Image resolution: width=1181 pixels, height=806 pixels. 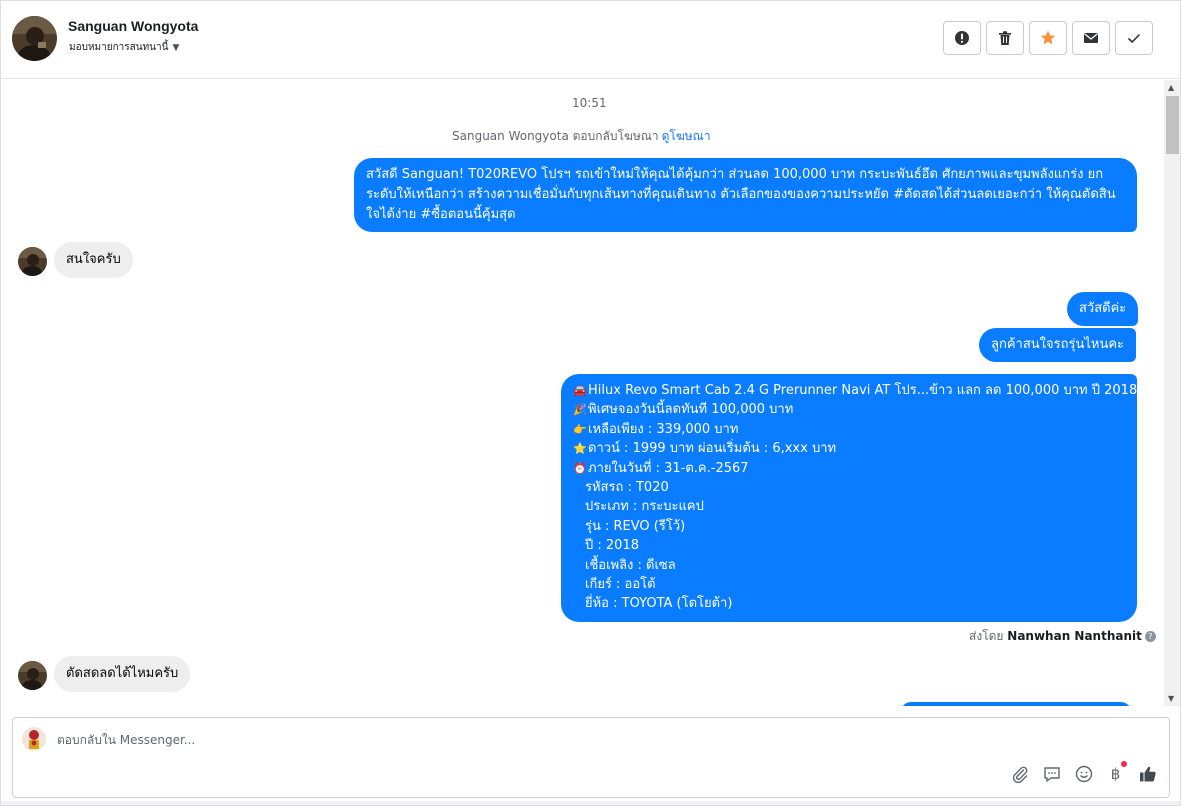 I want to click on scrollbar-thumb, so click(x=1172, y=125).